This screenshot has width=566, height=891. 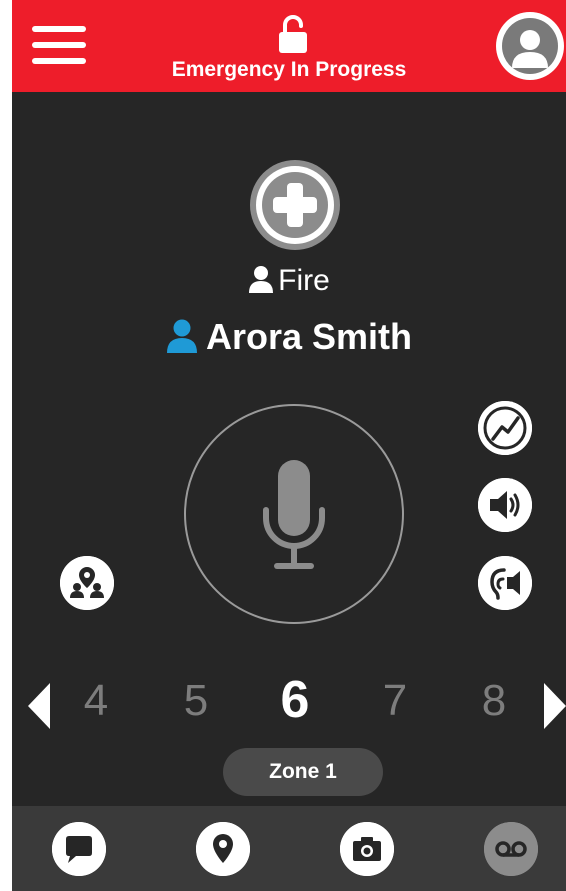 I want to click on talkgroup-name: Fire, so click(x=304, y=280).